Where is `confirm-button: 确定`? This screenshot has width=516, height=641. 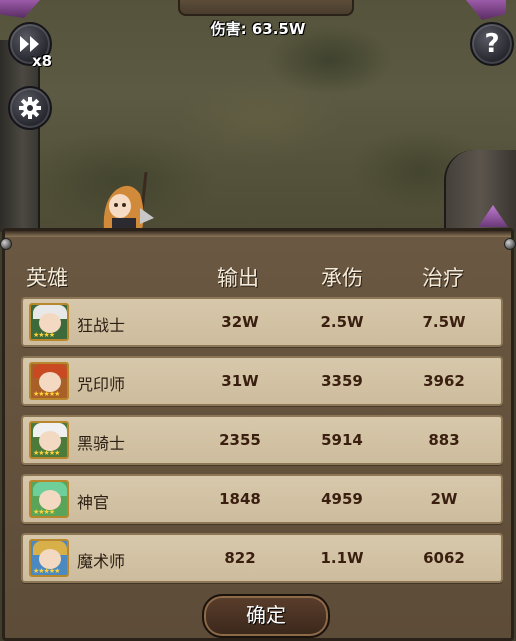
confirm-button: 确定 is located at coordinates (266, 616).